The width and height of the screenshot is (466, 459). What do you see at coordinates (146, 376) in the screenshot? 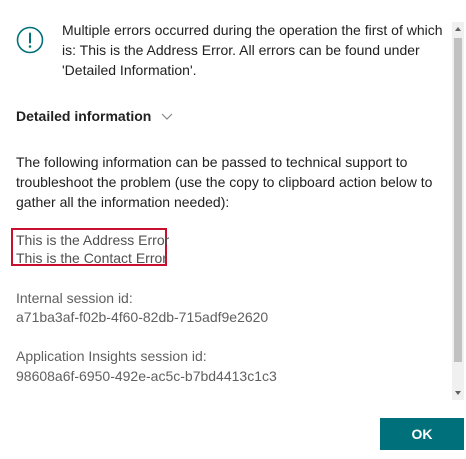
I see `app-insights-session-value: 98608a6f-6950-492e-ac5c-b7bd4413c1c3` at bounding box center [146, 376].